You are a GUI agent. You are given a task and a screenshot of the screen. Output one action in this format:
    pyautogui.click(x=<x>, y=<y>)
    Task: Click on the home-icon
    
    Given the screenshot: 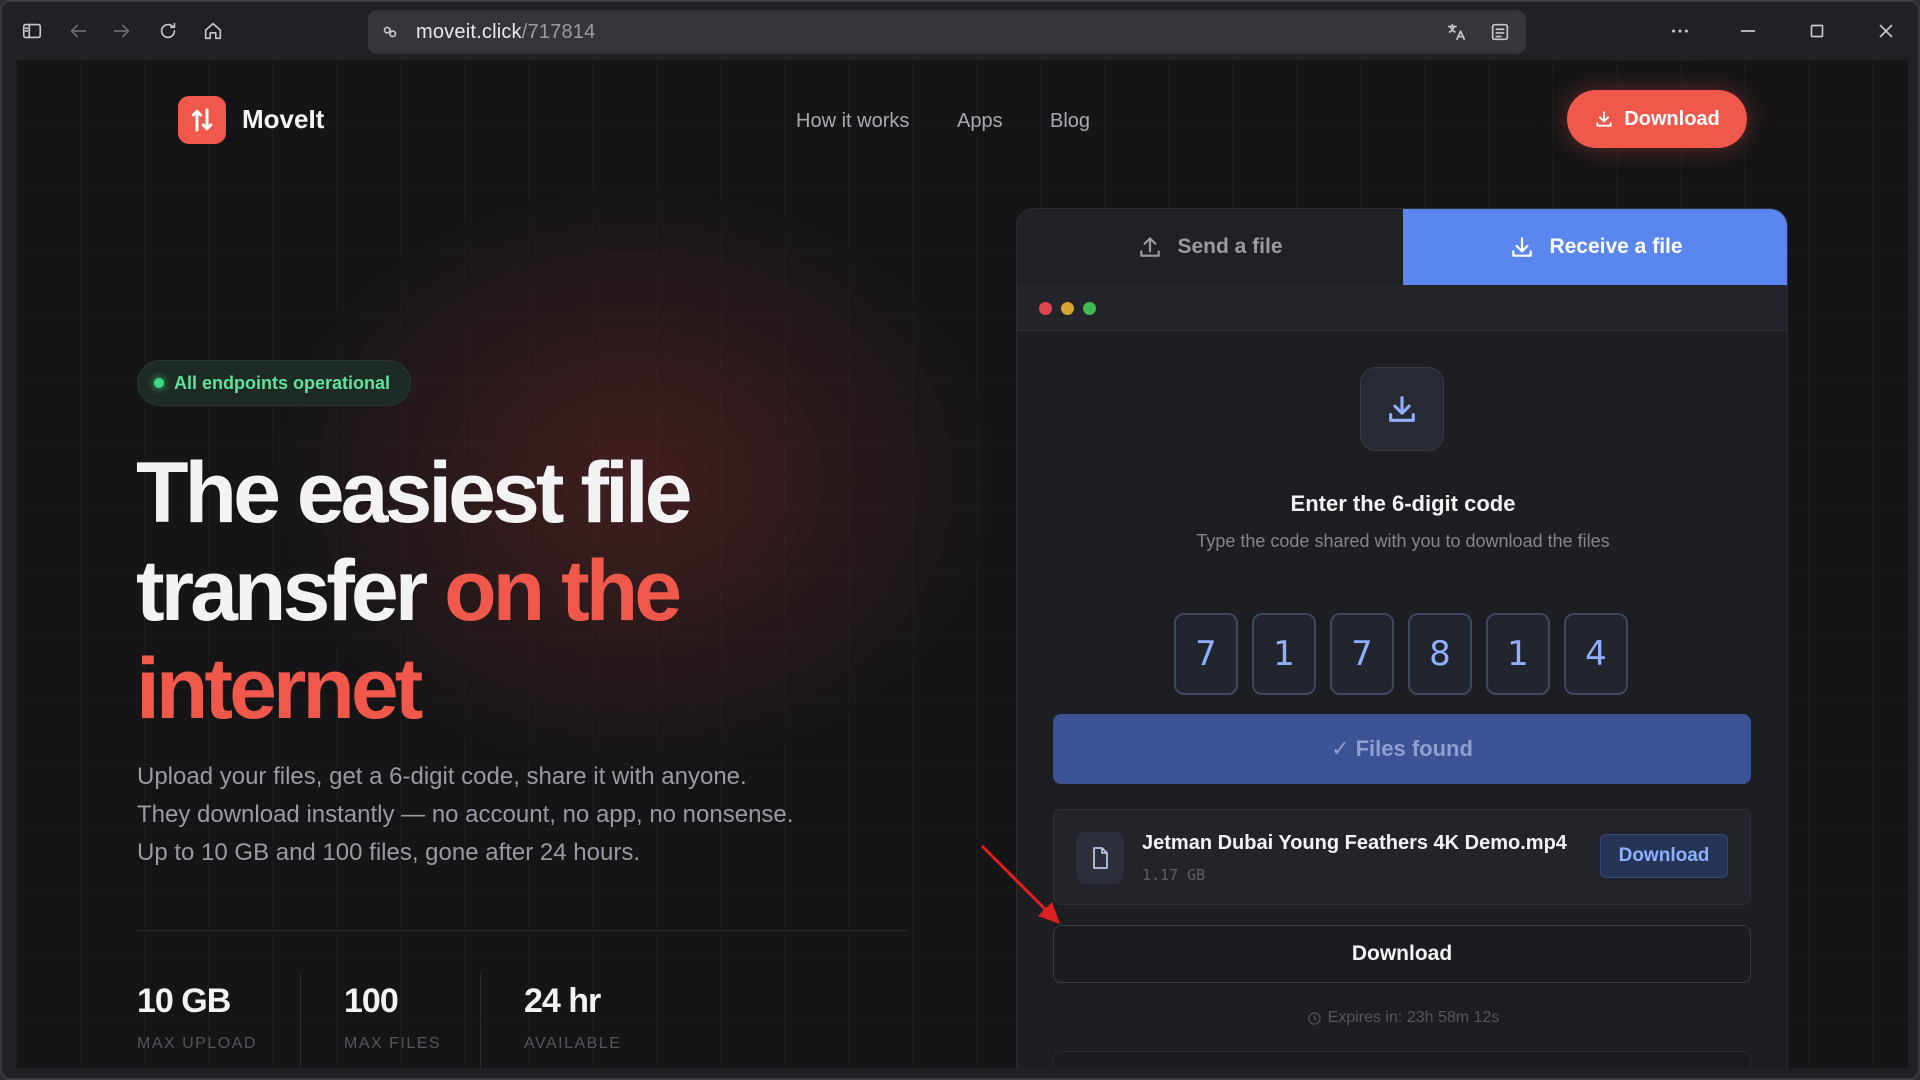 What is the action you would take?
    pyautogui.click(x=213, y=31)
    